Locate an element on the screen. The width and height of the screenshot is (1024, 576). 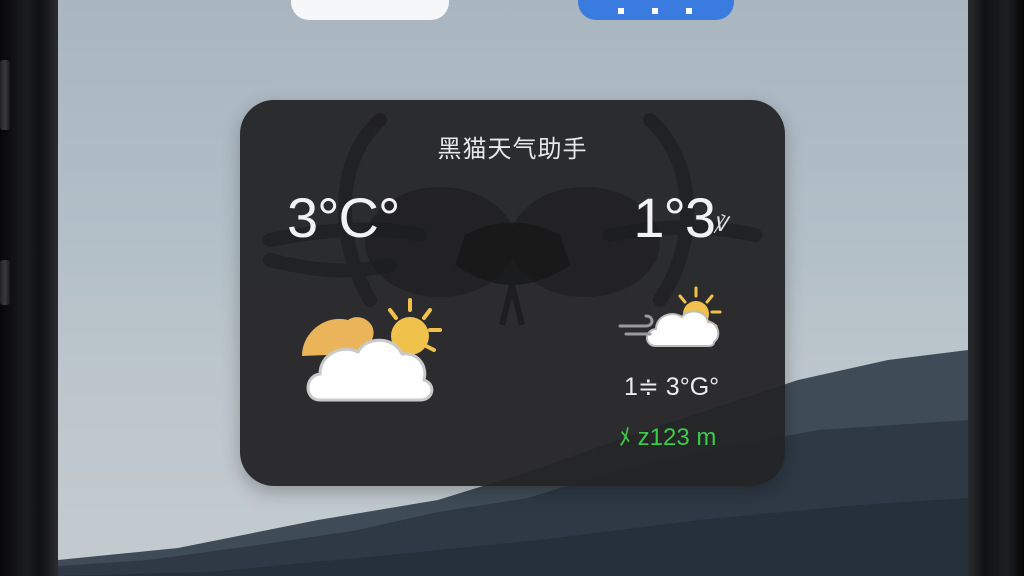
app-glyph-icon is located at coordinates (655, 11).